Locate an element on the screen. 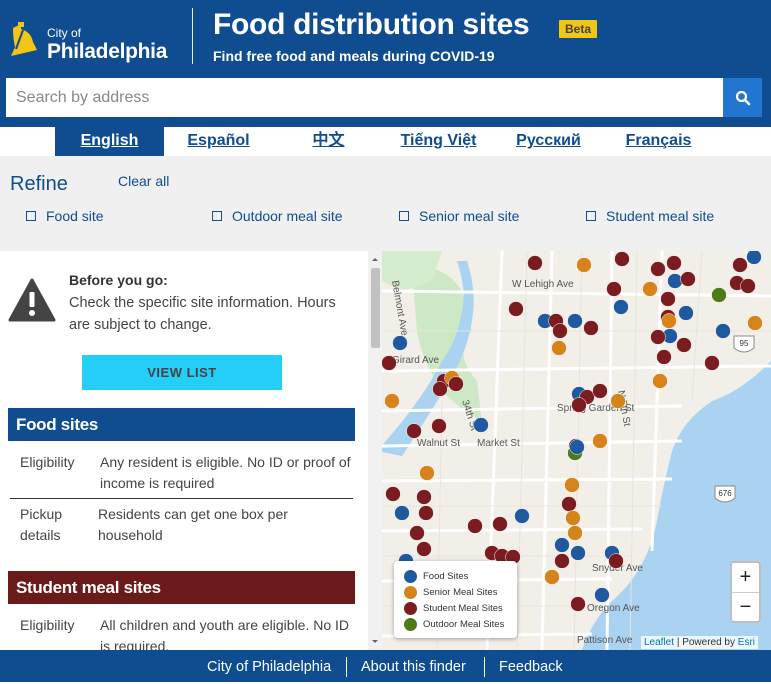 Image resolution: width=771 pixels, height=684 pixels. map-attribution: Leaflet | Powered by Esri is located at coordinates (700, 642).